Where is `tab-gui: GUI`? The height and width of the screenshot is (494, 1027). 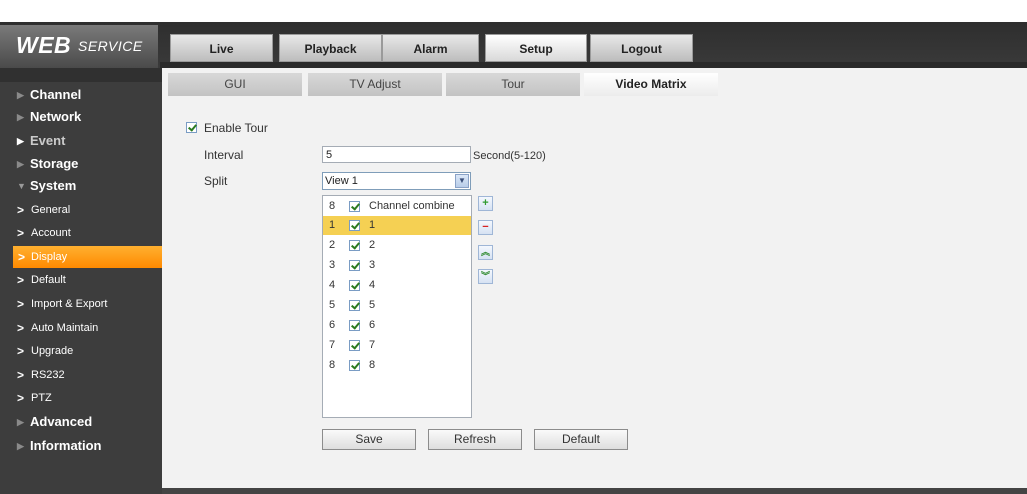
tab-gui: GUI is located at coordinates (235, 84).